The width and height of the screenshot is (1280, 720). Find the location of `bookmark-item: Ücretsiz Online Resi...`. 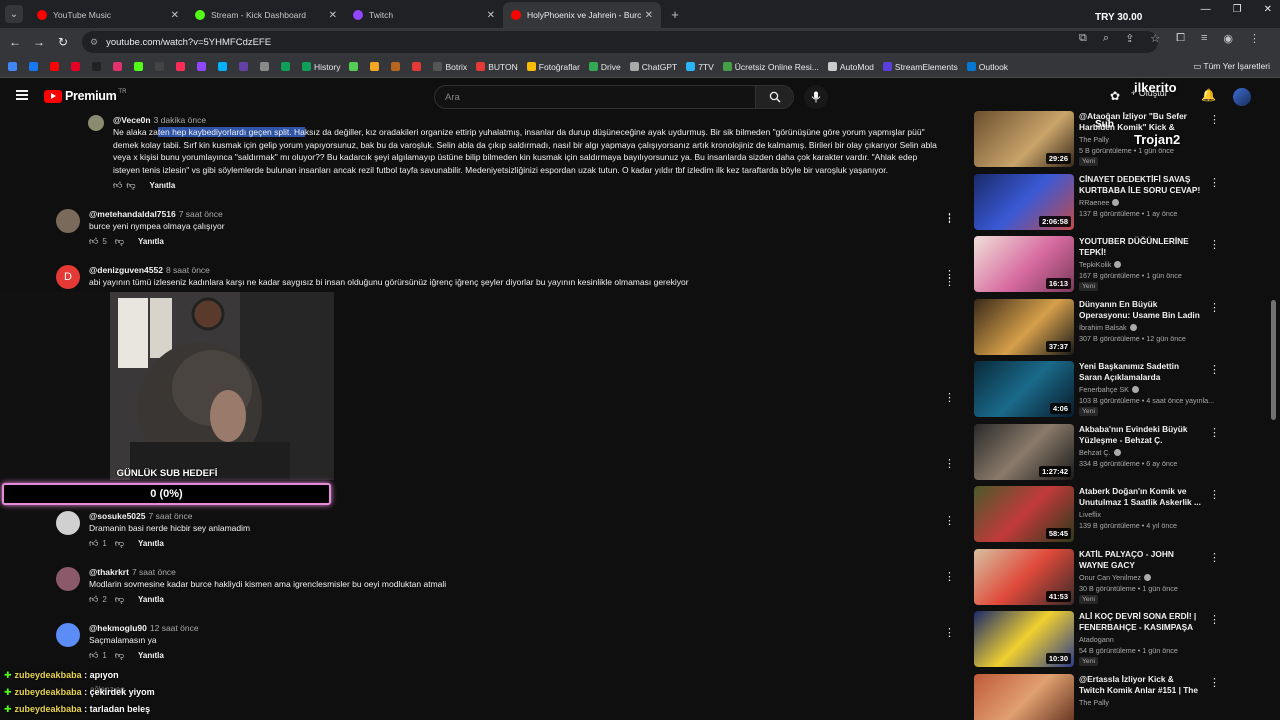

bookmark-item: Ücretsiz Online Resi... is located at coordinates (770, 67).